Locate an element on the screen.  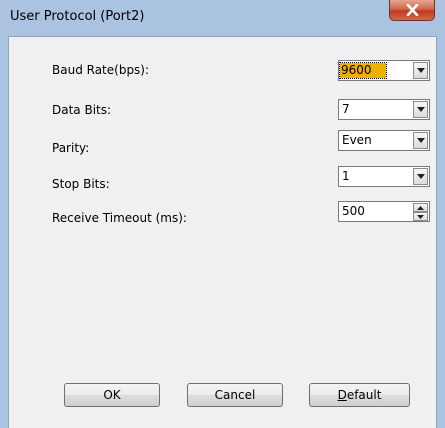
stop-bits-value: 1 is located at coordinates (346, 176).